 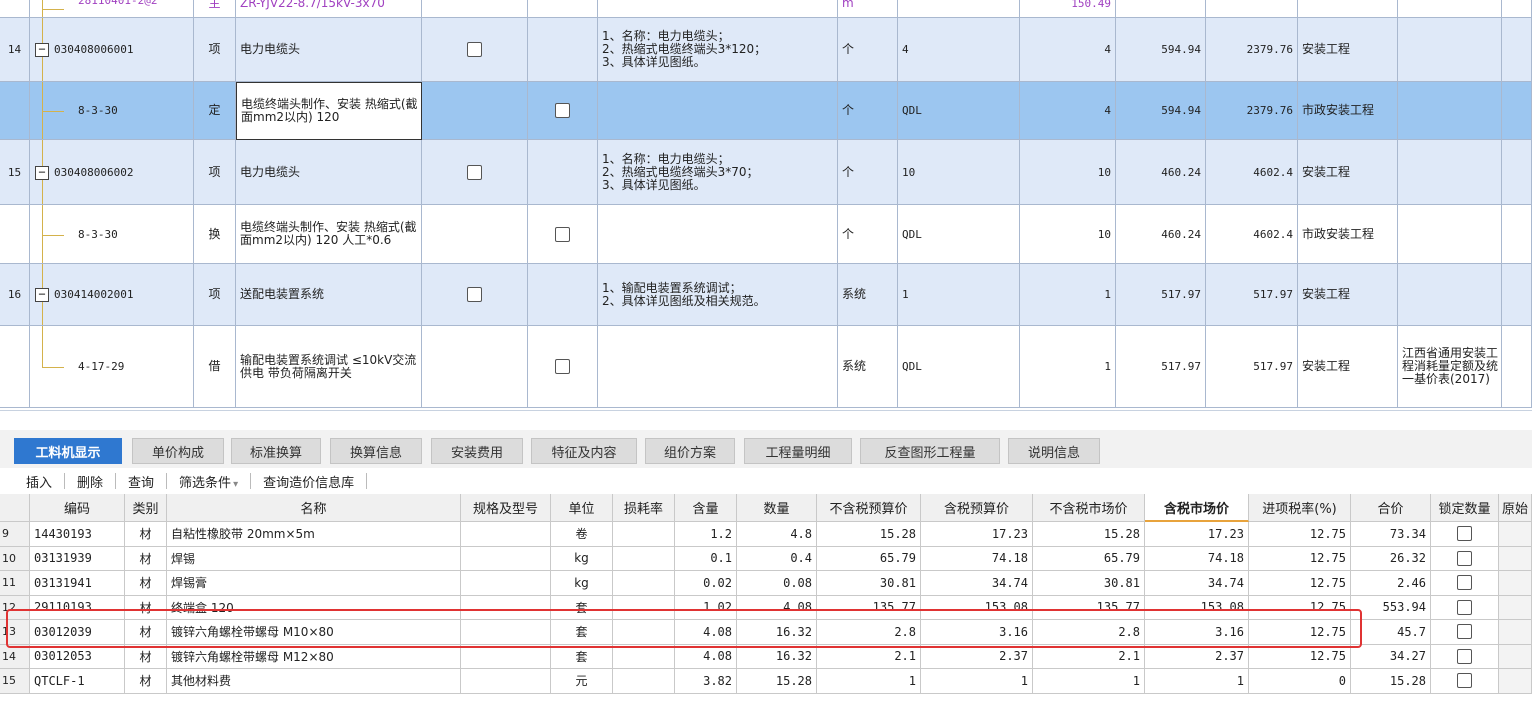 I want to click on tab-6: 特征及内容, so click(x=584, y=451).